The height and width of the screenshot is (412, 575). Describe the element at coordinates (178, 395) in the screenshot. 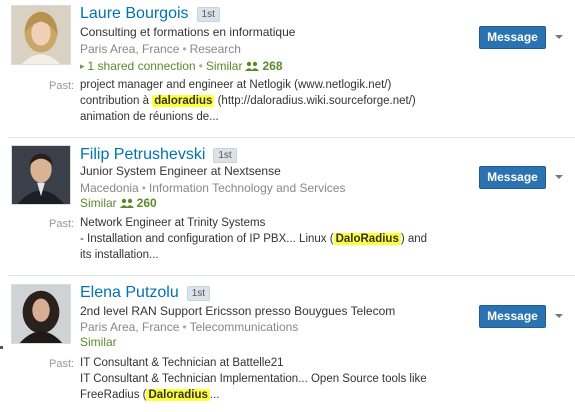

I see `keyword-highlight: Daloradius` at that location.